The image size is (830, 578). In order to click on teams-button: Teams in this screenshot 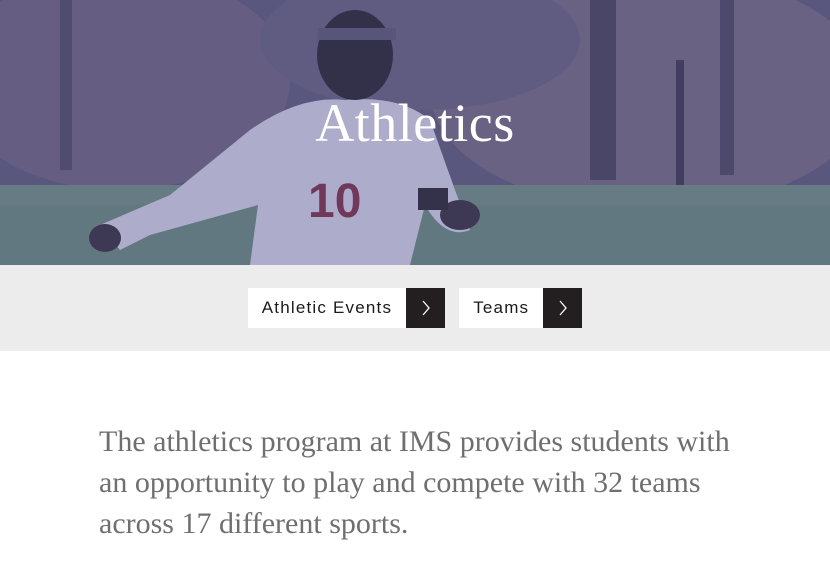, I will do `click(521, 308)`.